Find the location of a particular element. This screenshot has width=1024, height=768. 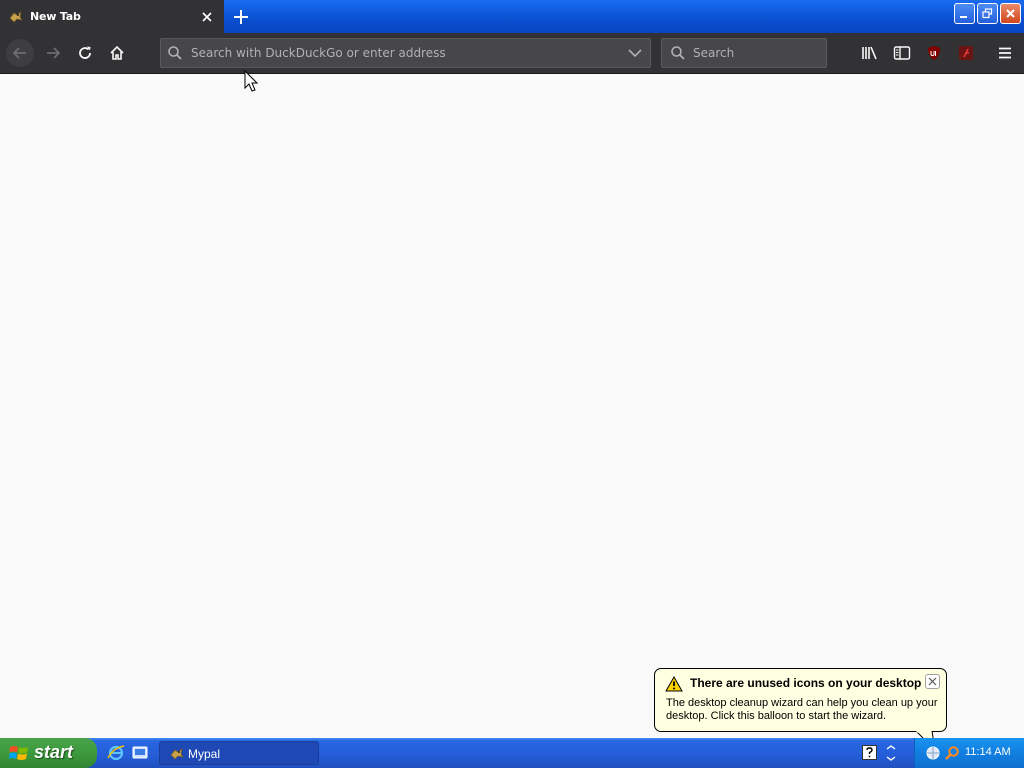

minimize-button is located at coordinates (964, 13).